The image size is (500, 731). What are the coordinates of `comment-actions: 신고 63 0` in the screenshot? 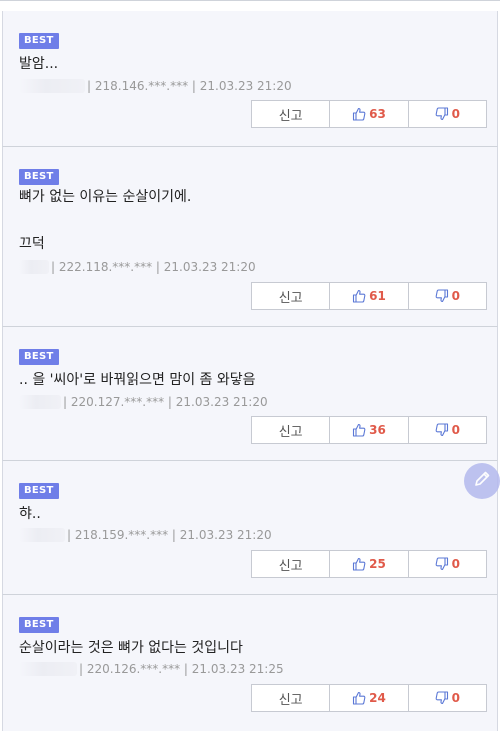 It's located at (369, 114).